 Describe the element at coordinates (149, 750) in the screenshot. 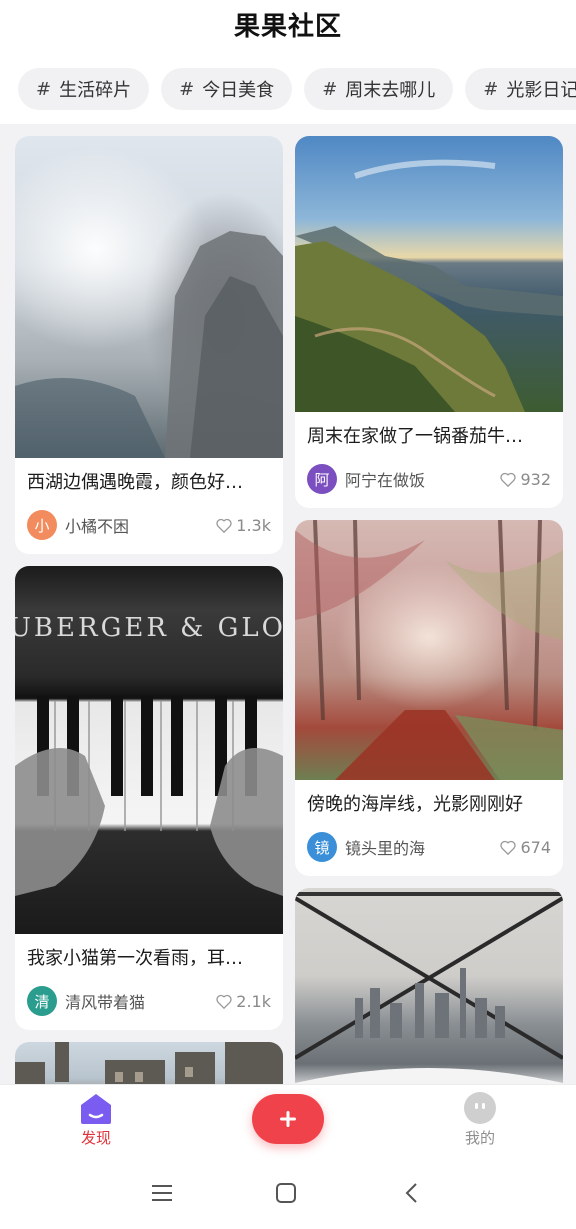

I see `piano-hands-photo: UBERGER & GLO` at that location.